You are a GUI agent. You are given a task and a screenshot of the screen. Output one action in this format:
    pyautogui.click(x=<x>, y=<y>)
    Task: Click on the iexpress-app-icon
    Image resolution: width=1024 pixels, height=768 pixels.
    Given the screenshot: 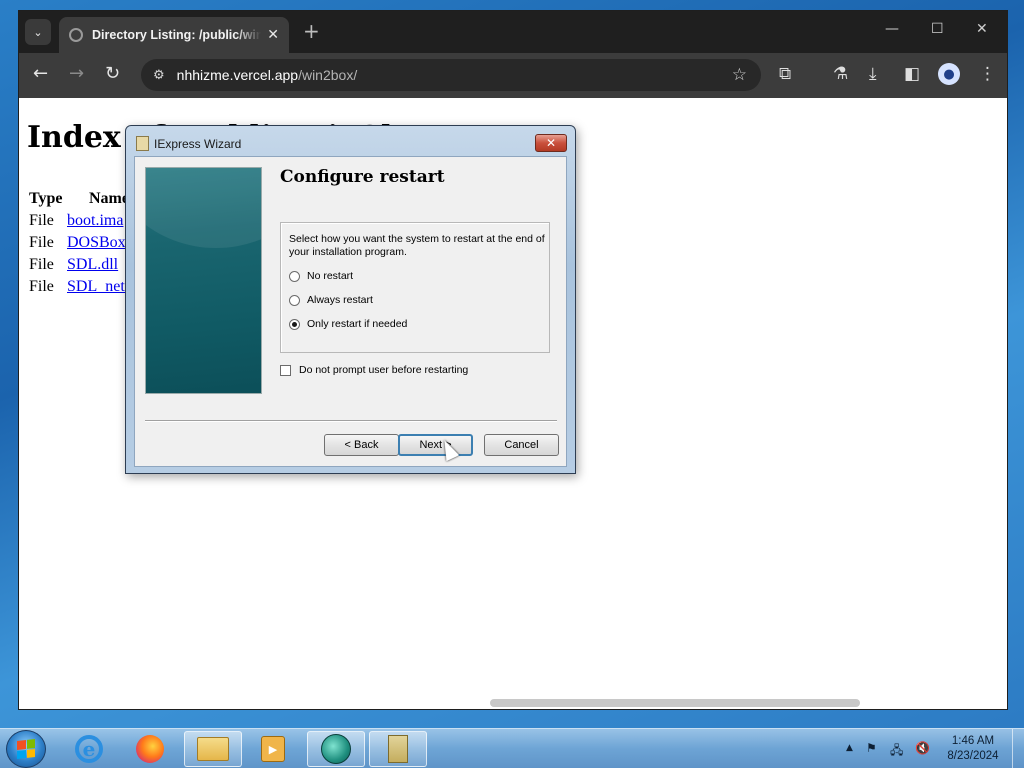 What is the action you would take?
    pyautogui.click(x=142, y=143)
    